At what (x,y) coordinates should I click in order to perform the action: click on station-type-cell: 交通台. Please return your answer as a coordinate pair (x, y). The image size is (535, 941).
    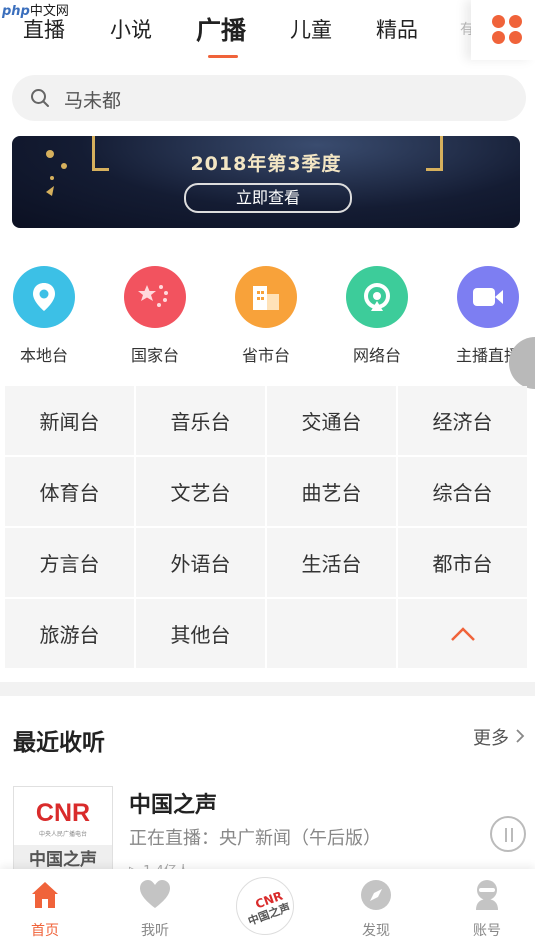
    Looking at the image, I should click on (331, 420).